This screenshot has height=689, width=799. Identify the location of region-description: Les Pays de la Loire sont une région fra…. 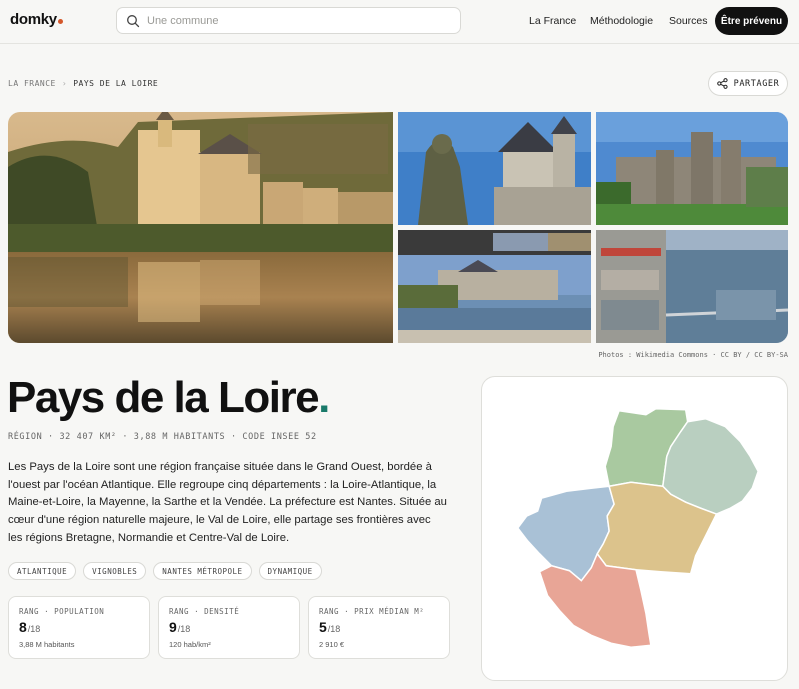
(227, 502).